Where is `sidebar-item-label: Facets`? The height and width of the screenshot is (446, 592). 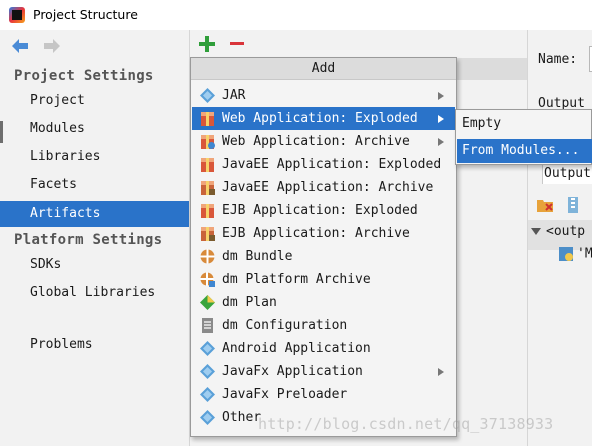 sidebar-item-label: Facets is located at coordinates (53, 184).